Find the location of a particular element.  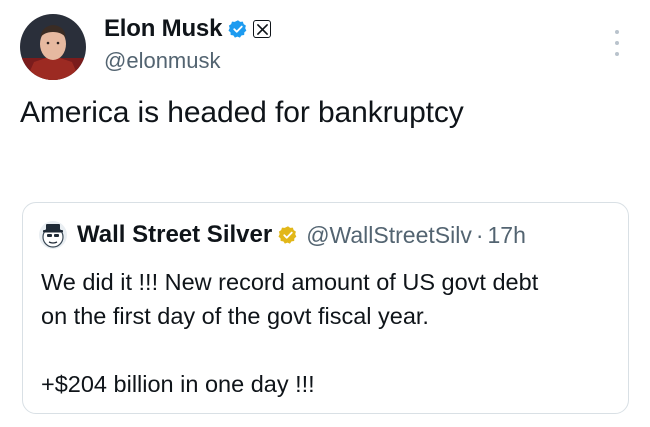

avatar is located at coordinates (53, 47).